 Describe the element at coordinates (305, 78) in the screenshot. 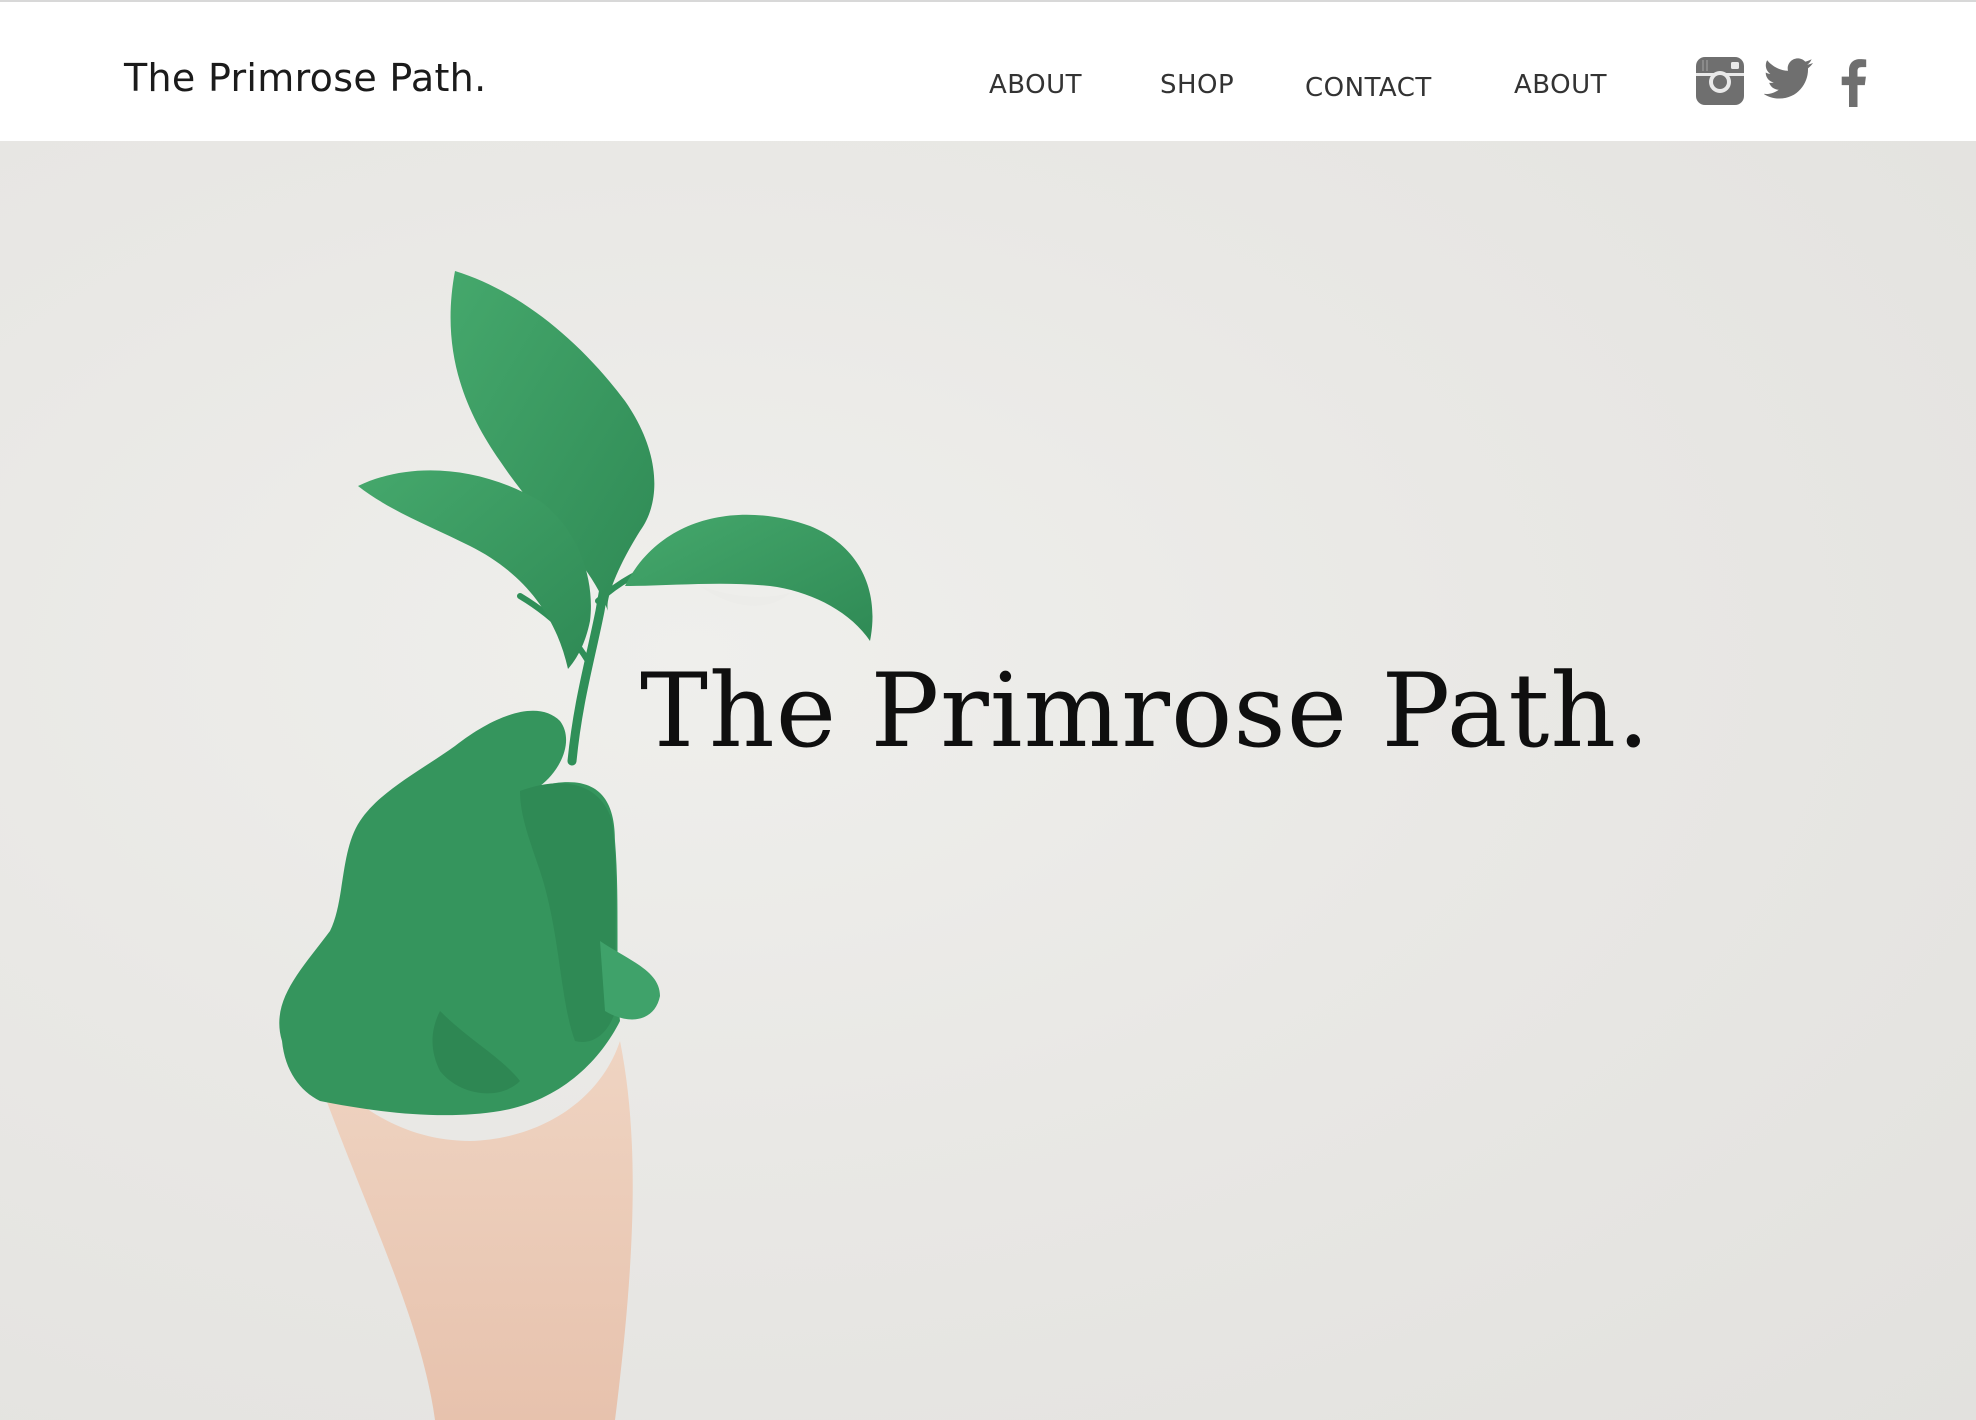

I see `site-logo-text: The Primrose Path.` at that location.